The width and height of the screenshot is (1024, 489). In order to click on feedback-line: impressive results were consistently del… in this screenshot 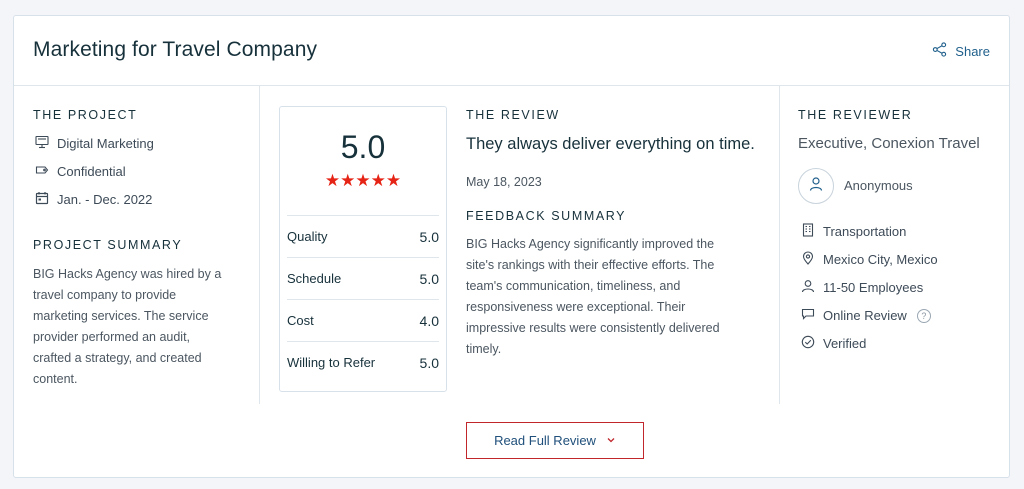, I will do `click(593, 328)`.